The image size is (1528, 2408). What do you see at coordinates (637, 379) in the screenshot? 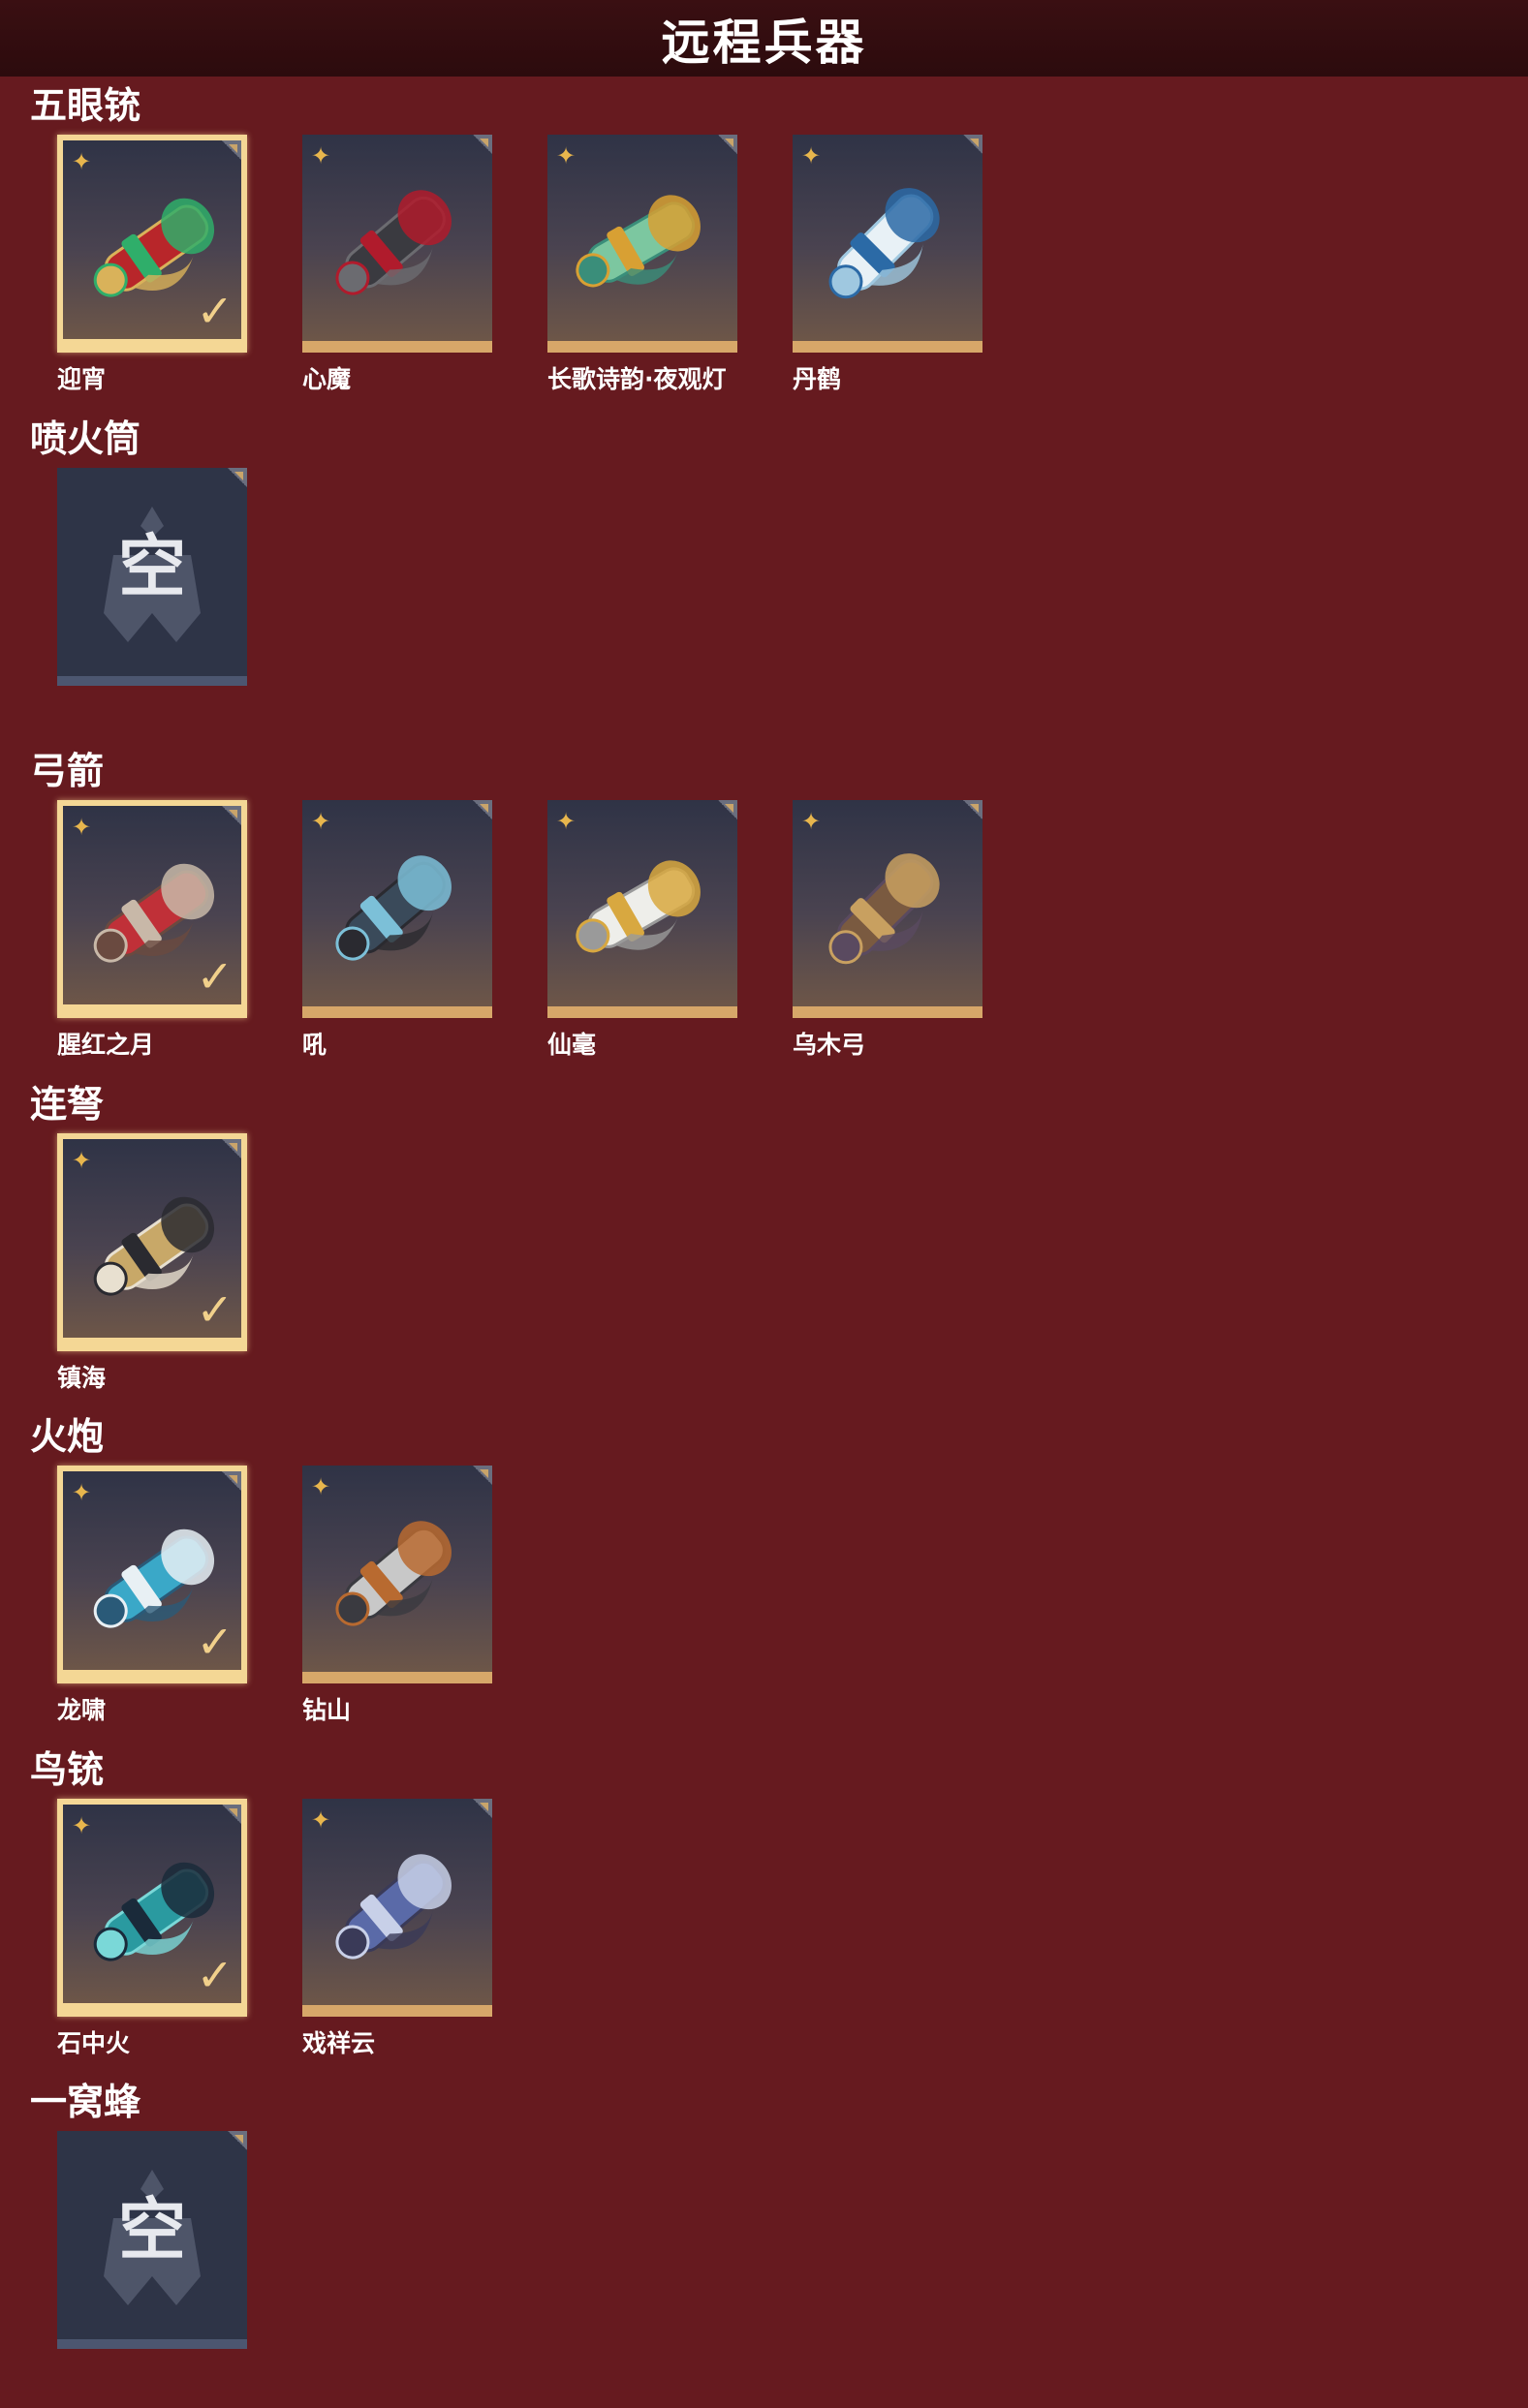
I see `weapon-name: 长歌诗韵·夜观灯` at bounding box center [637, 379].